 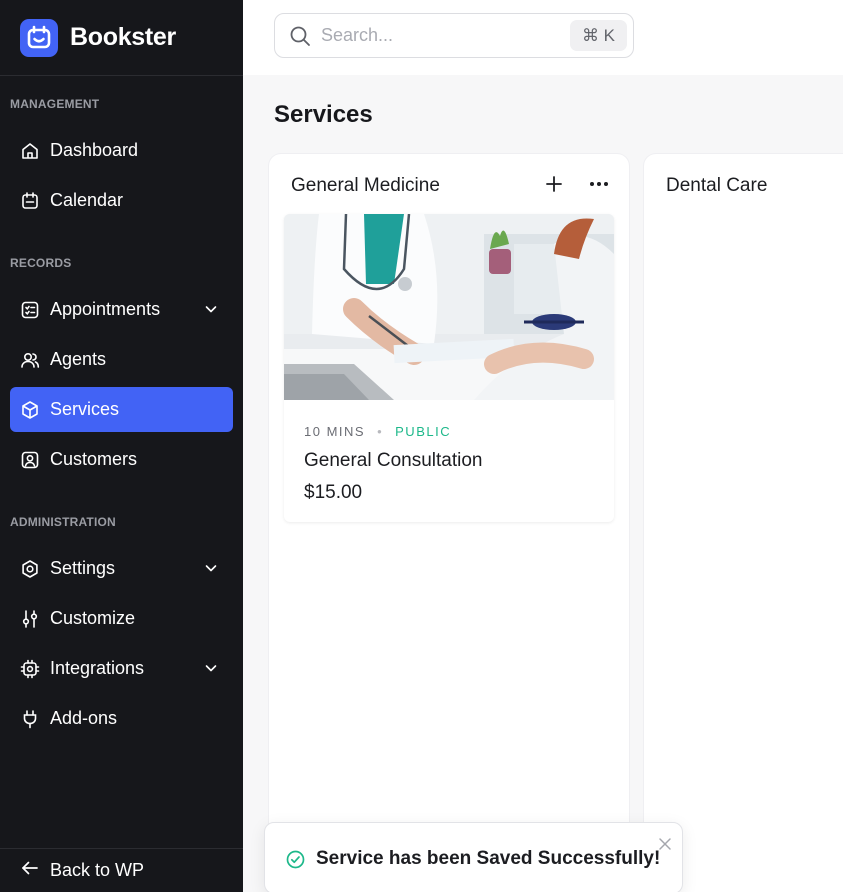 I want to click on section-label-management: MANAGEMENT, so click(x=55, y=104).